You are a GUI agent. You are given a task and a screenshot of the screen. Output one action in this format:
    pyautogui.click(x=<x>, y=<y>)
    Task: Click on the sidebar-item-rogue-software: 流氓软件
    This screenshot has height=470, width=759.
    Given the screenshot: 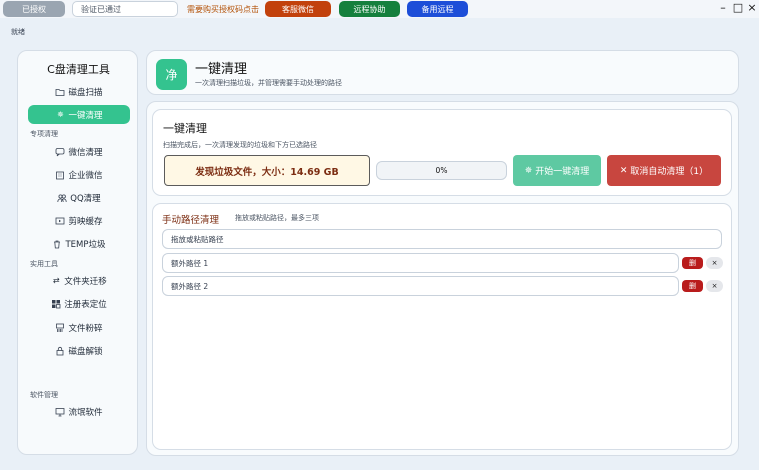 What is the action you would take?
    pyautogui.click(x=79, y=411)
    